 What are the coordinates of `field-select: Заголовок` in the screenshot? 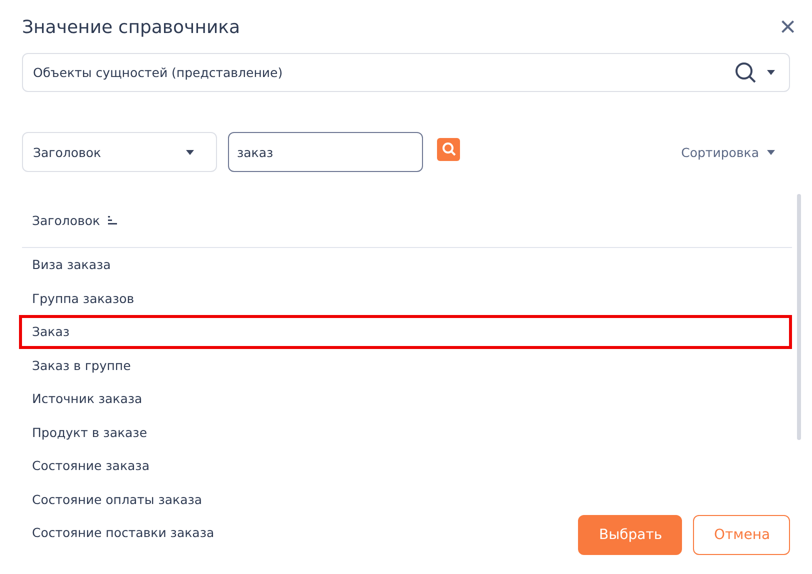 It's located at (119, 152).